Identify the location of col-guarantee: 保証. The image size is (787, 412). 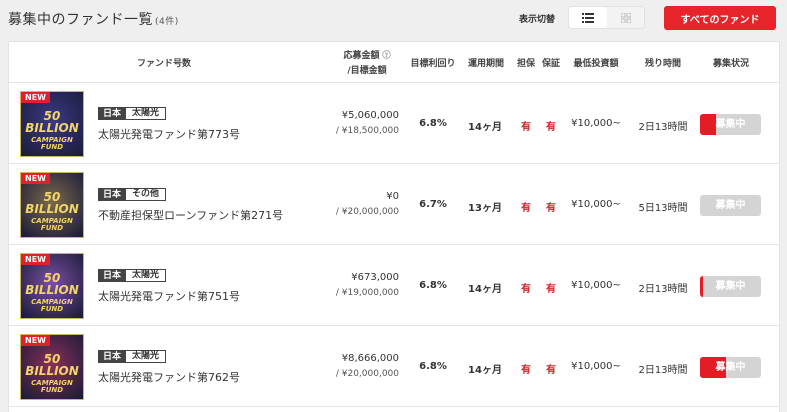
(550, 64).